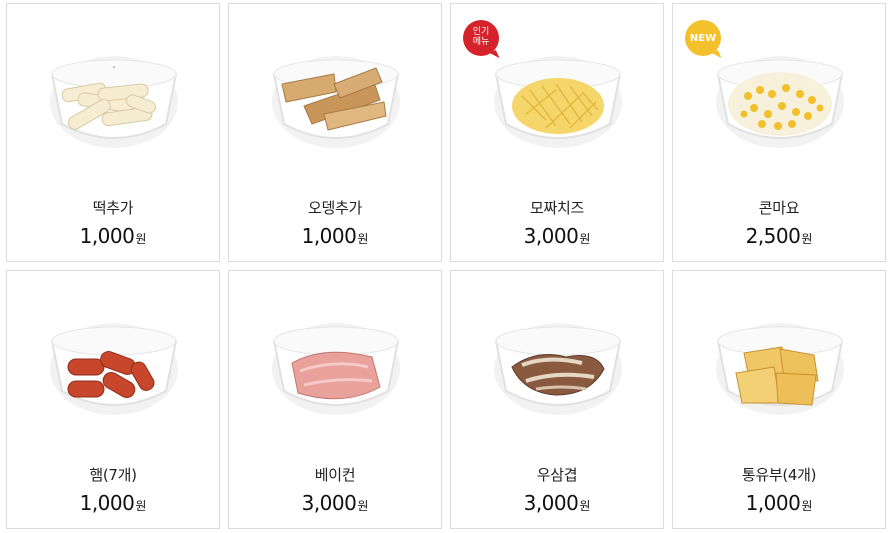 Image resolution: width=890 pixels, height=533 pixels. I want to click on product-card-fishcake: 오뎅추가 1,000원, so click(335, 132).